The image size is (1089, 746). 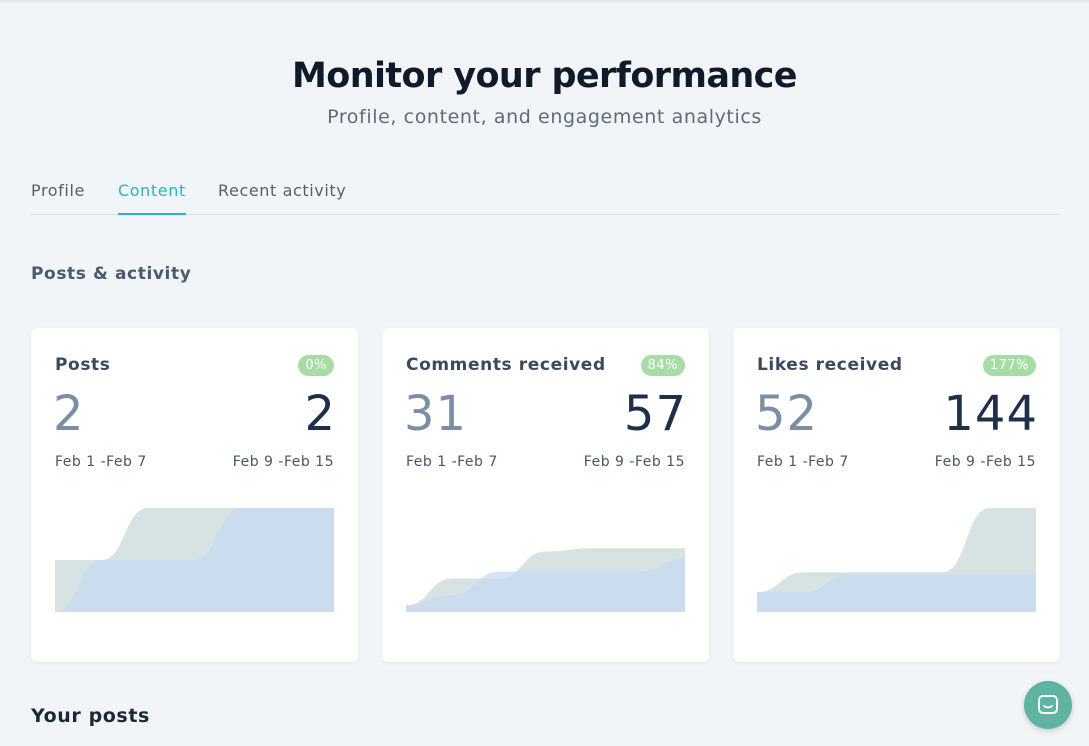 What do you see at coordinates (662, 365) in the screenshot?
I see `change-badge: 84%` at bounding box center [662, 365].